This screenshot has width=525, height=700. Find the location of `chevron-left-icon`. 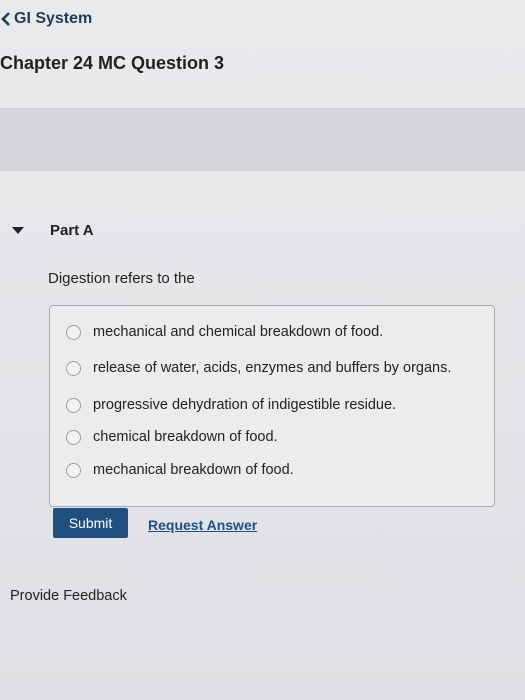

chevron-left-icon is located at coordinates (5, 19).